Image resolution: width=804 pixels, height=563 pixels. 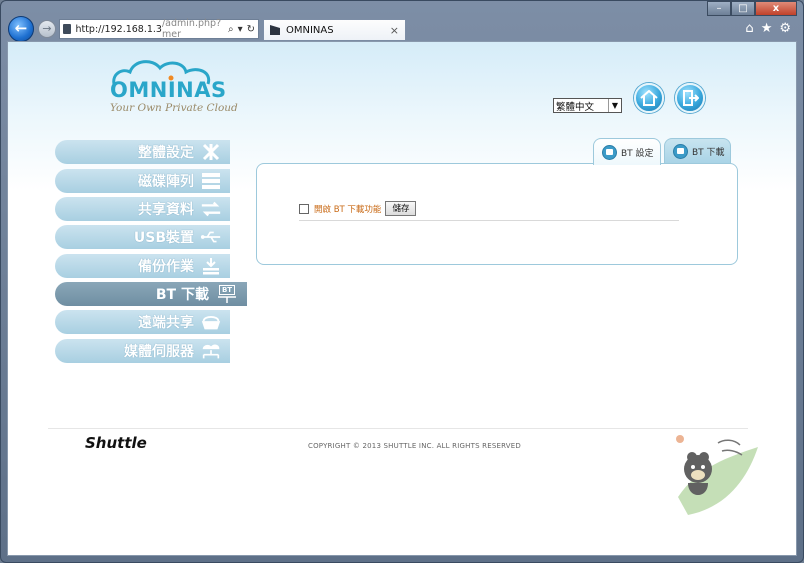 What do you see at coordinates (275, 30) in the screenshot?
I see `favicon-icon` at bounding box center [275, 30].